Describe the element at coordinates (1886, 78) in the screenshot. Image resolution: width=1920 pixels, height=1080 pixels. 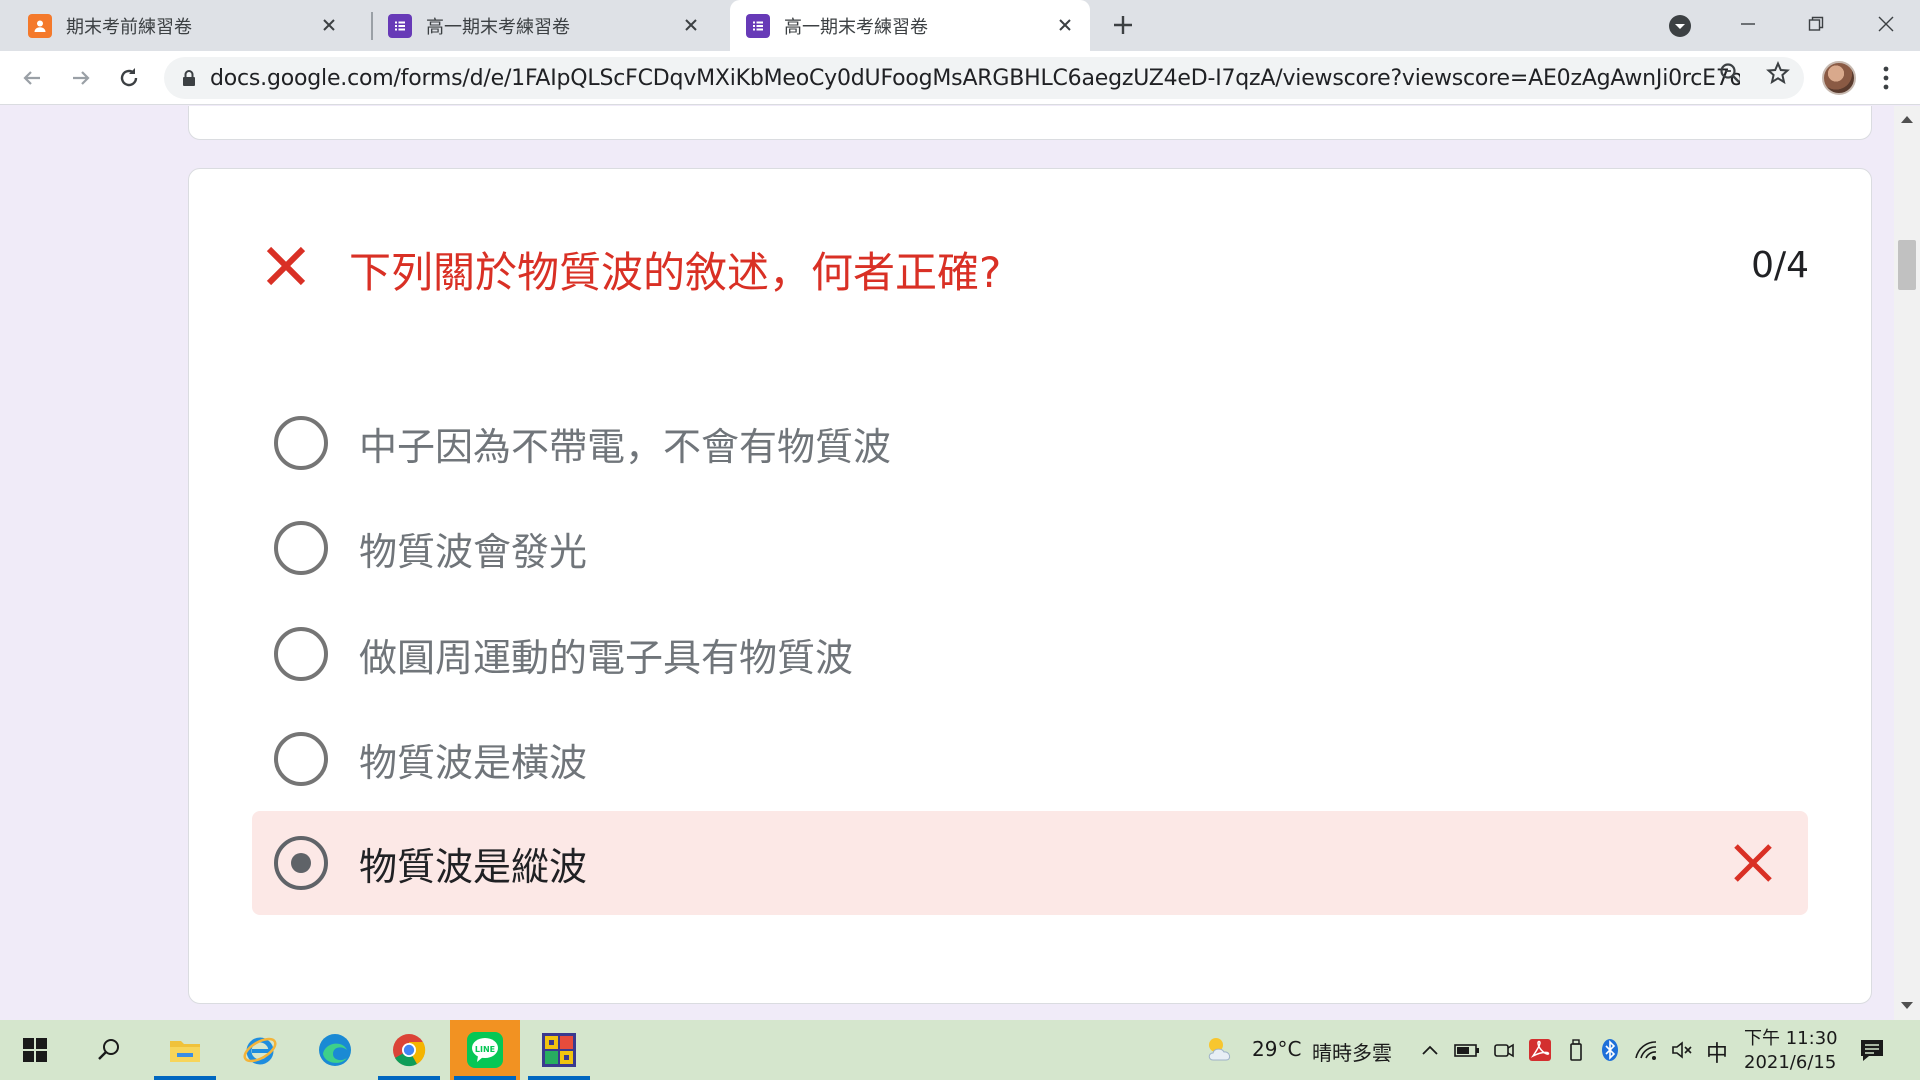
I see `more-menu-icon` at that location.